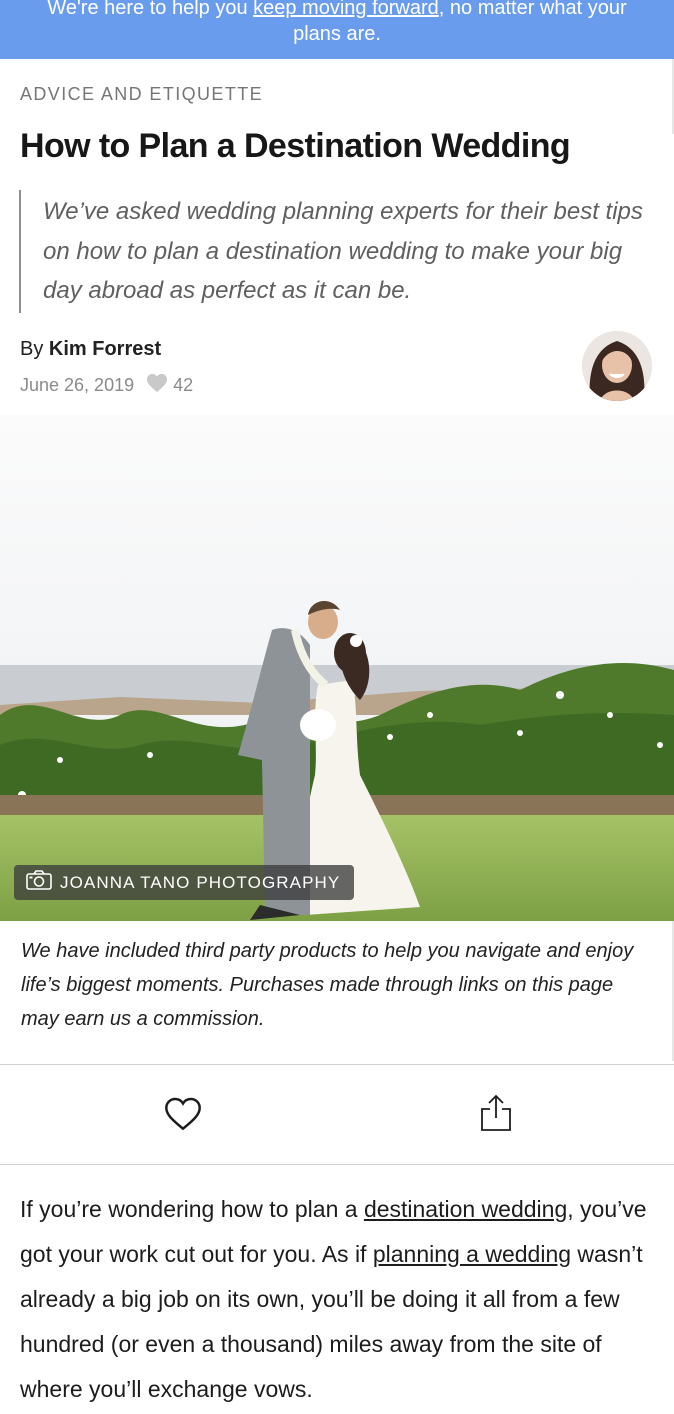 The width and height of the screenshot is (674, 1414). I want to click on share-button, so click(496, 1115).